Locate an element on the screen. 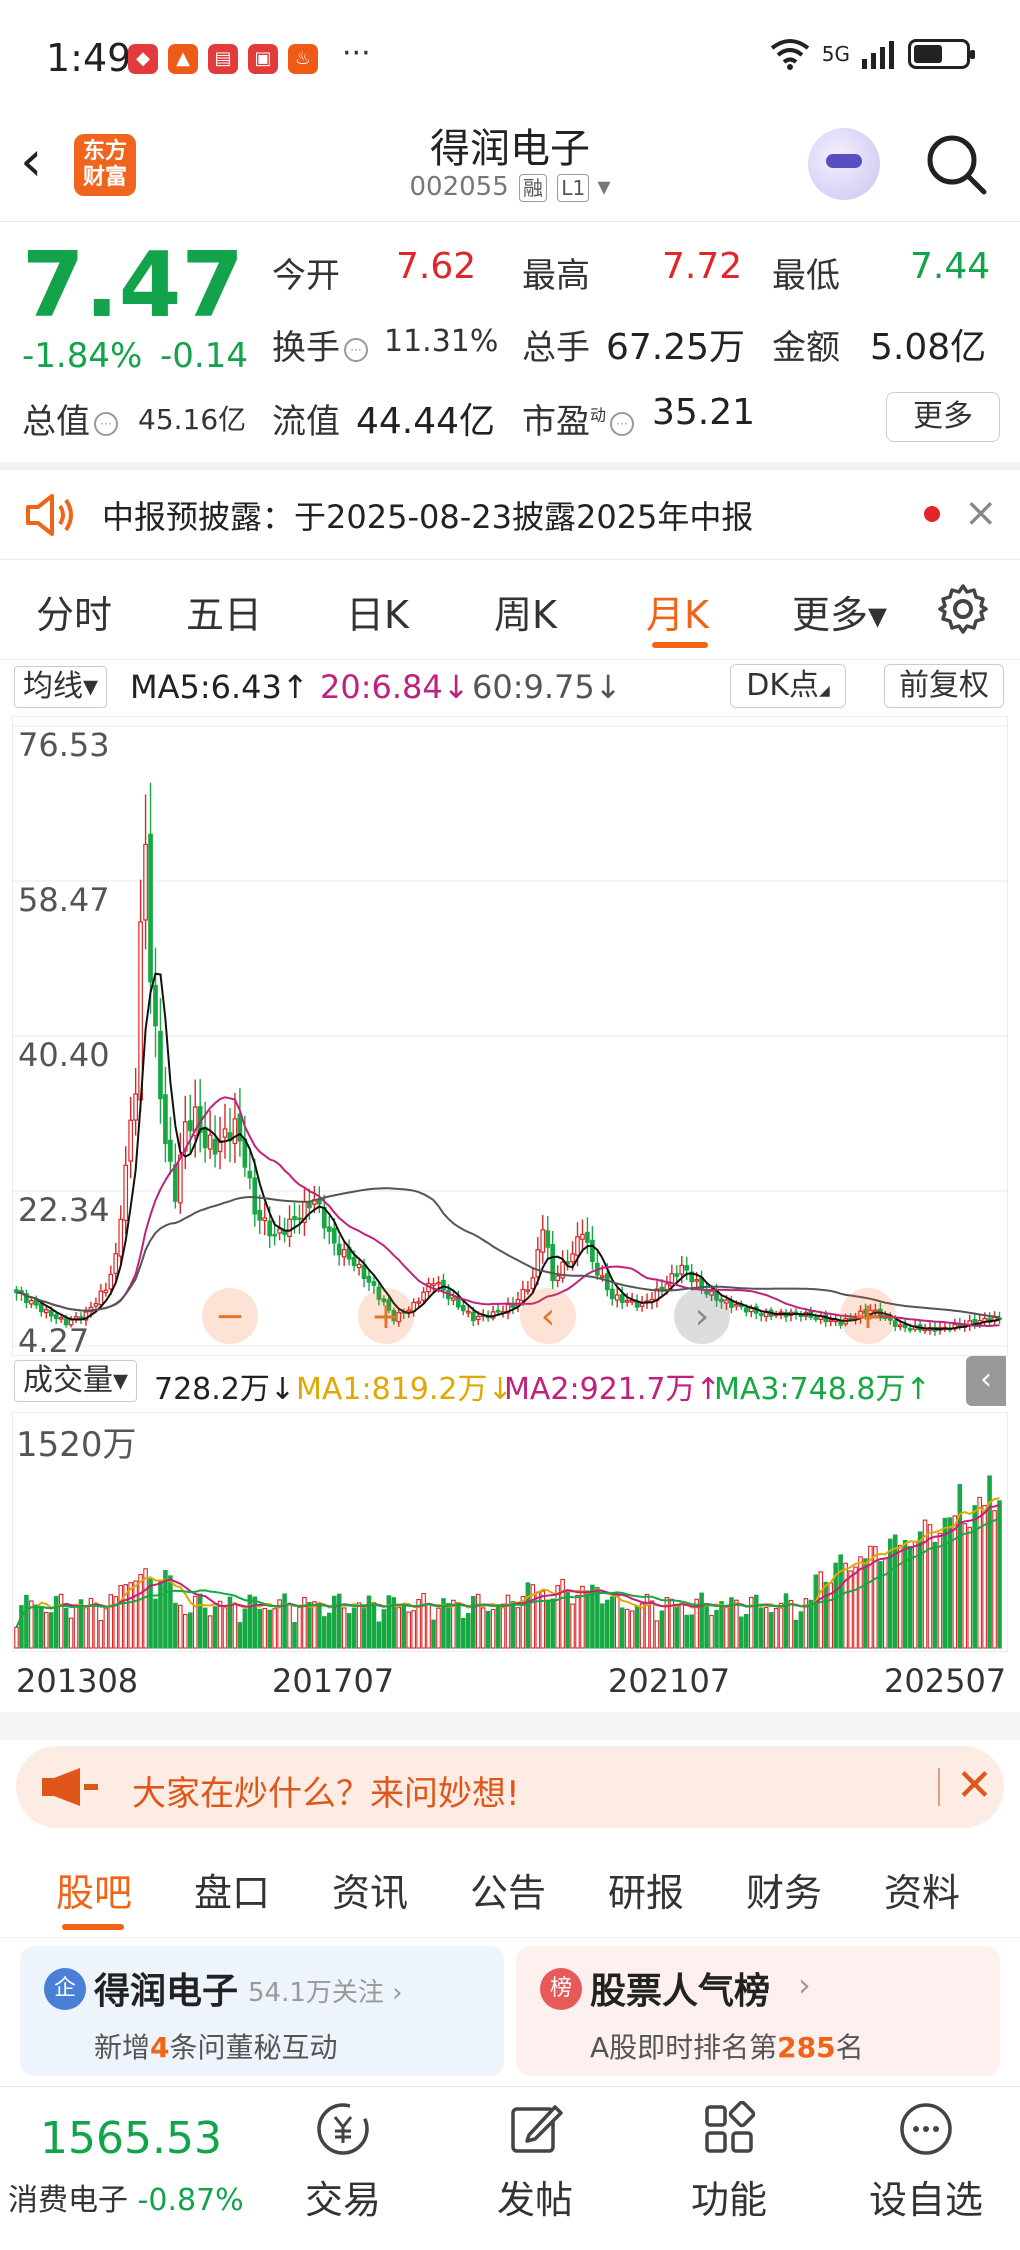 This screenshot has height=2250, width=1020. close-icon: × is located at coordinates (981, 513).